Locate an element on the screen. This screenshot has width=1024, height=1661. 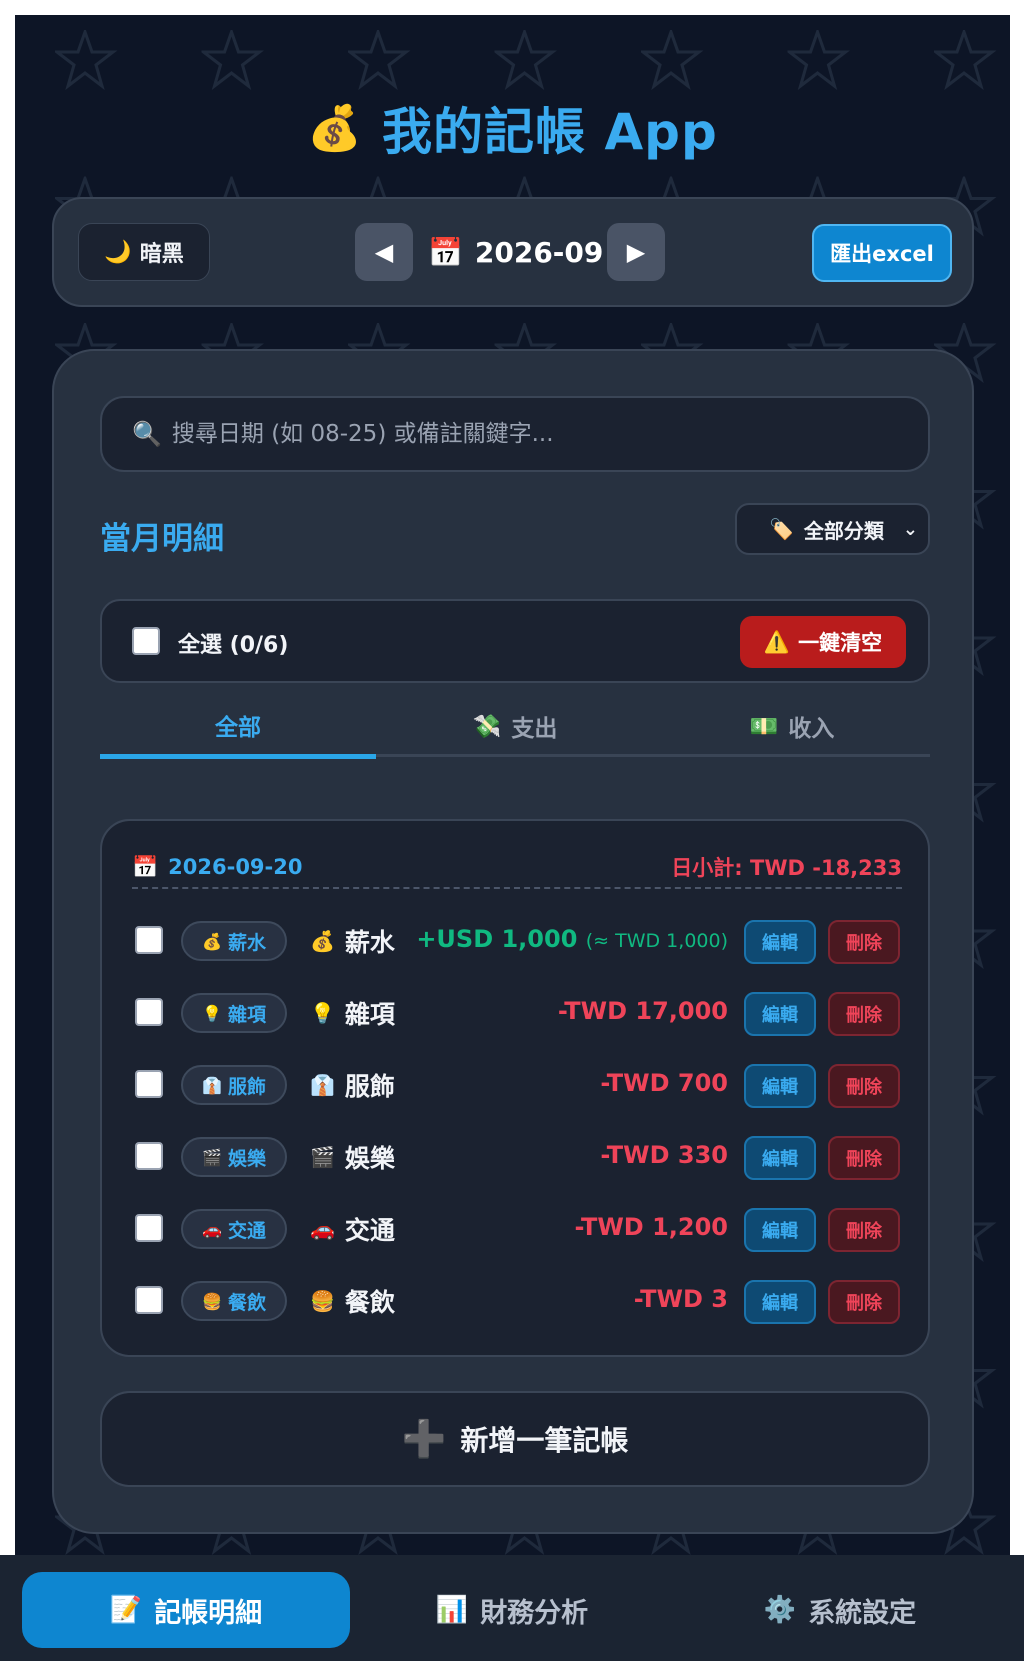
search-icon: 🔍 is located at coordinates (147, 434).